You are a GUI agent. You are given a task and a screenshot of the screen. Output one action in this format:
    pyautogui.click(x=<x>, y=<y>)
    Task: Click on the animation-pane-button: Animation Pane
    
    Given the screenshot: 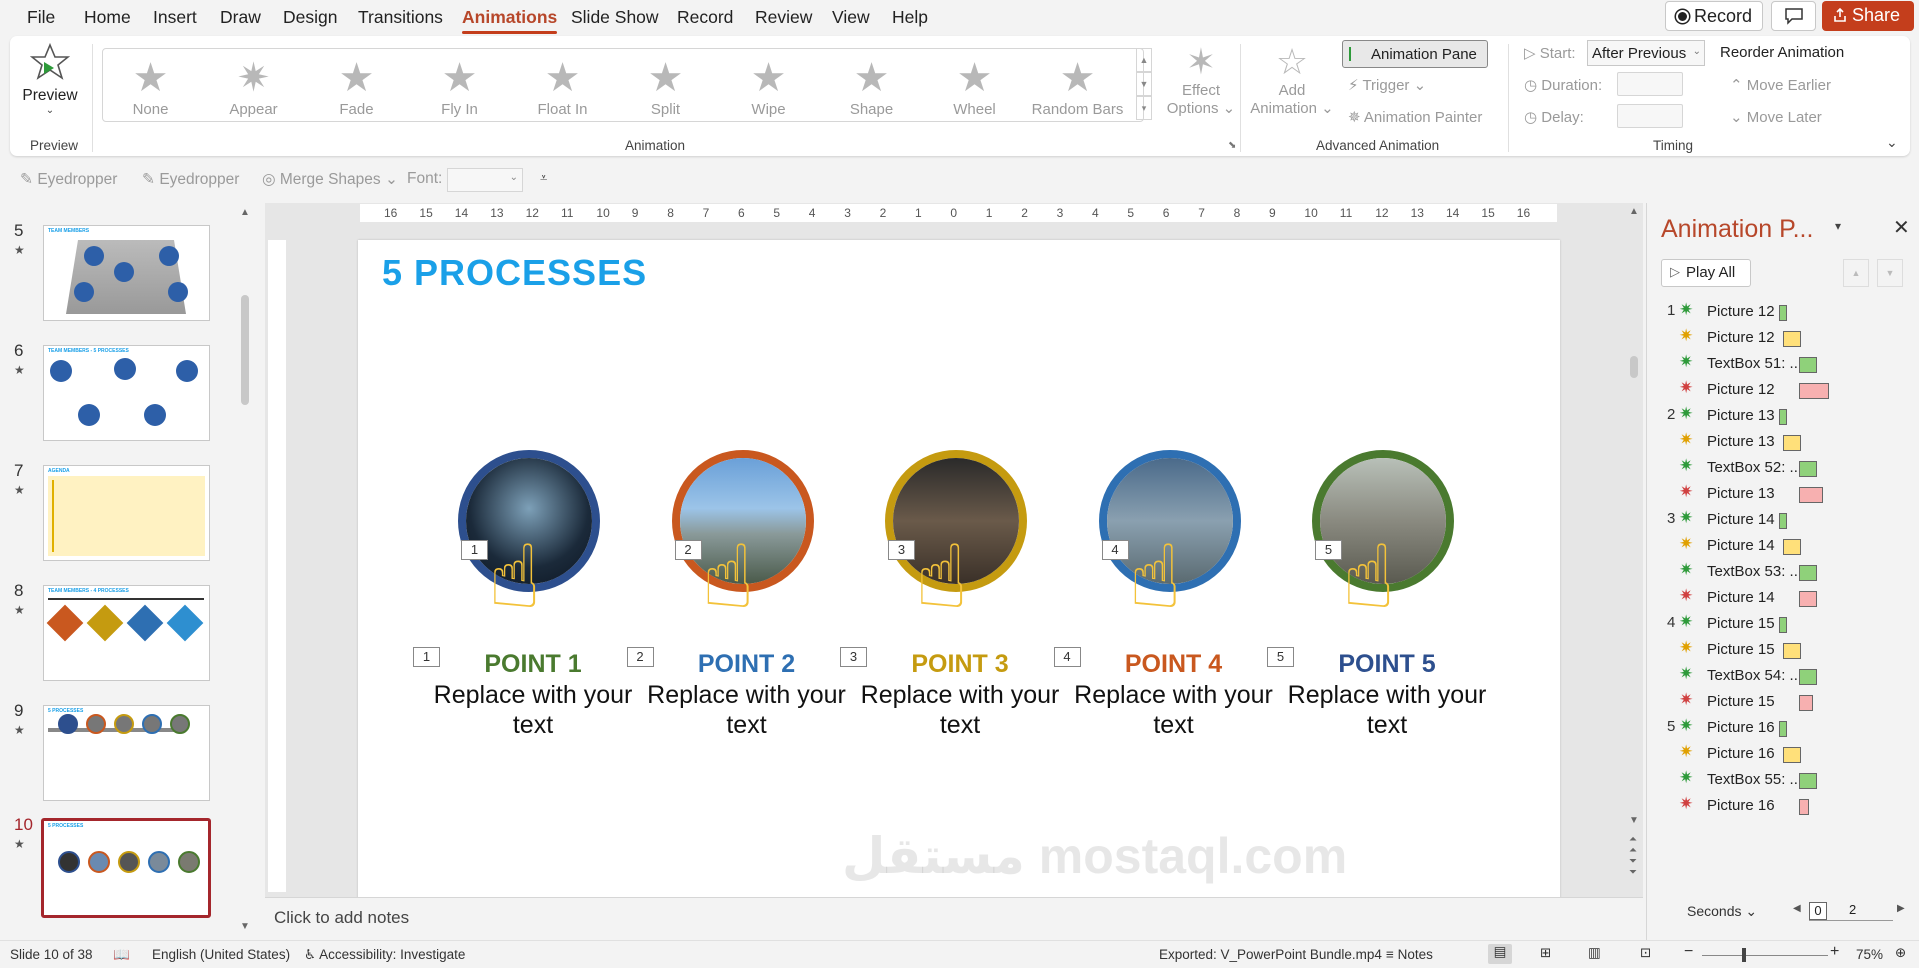 What is the action you would take?
    pyautogui.click(x=1415, y=54)
    